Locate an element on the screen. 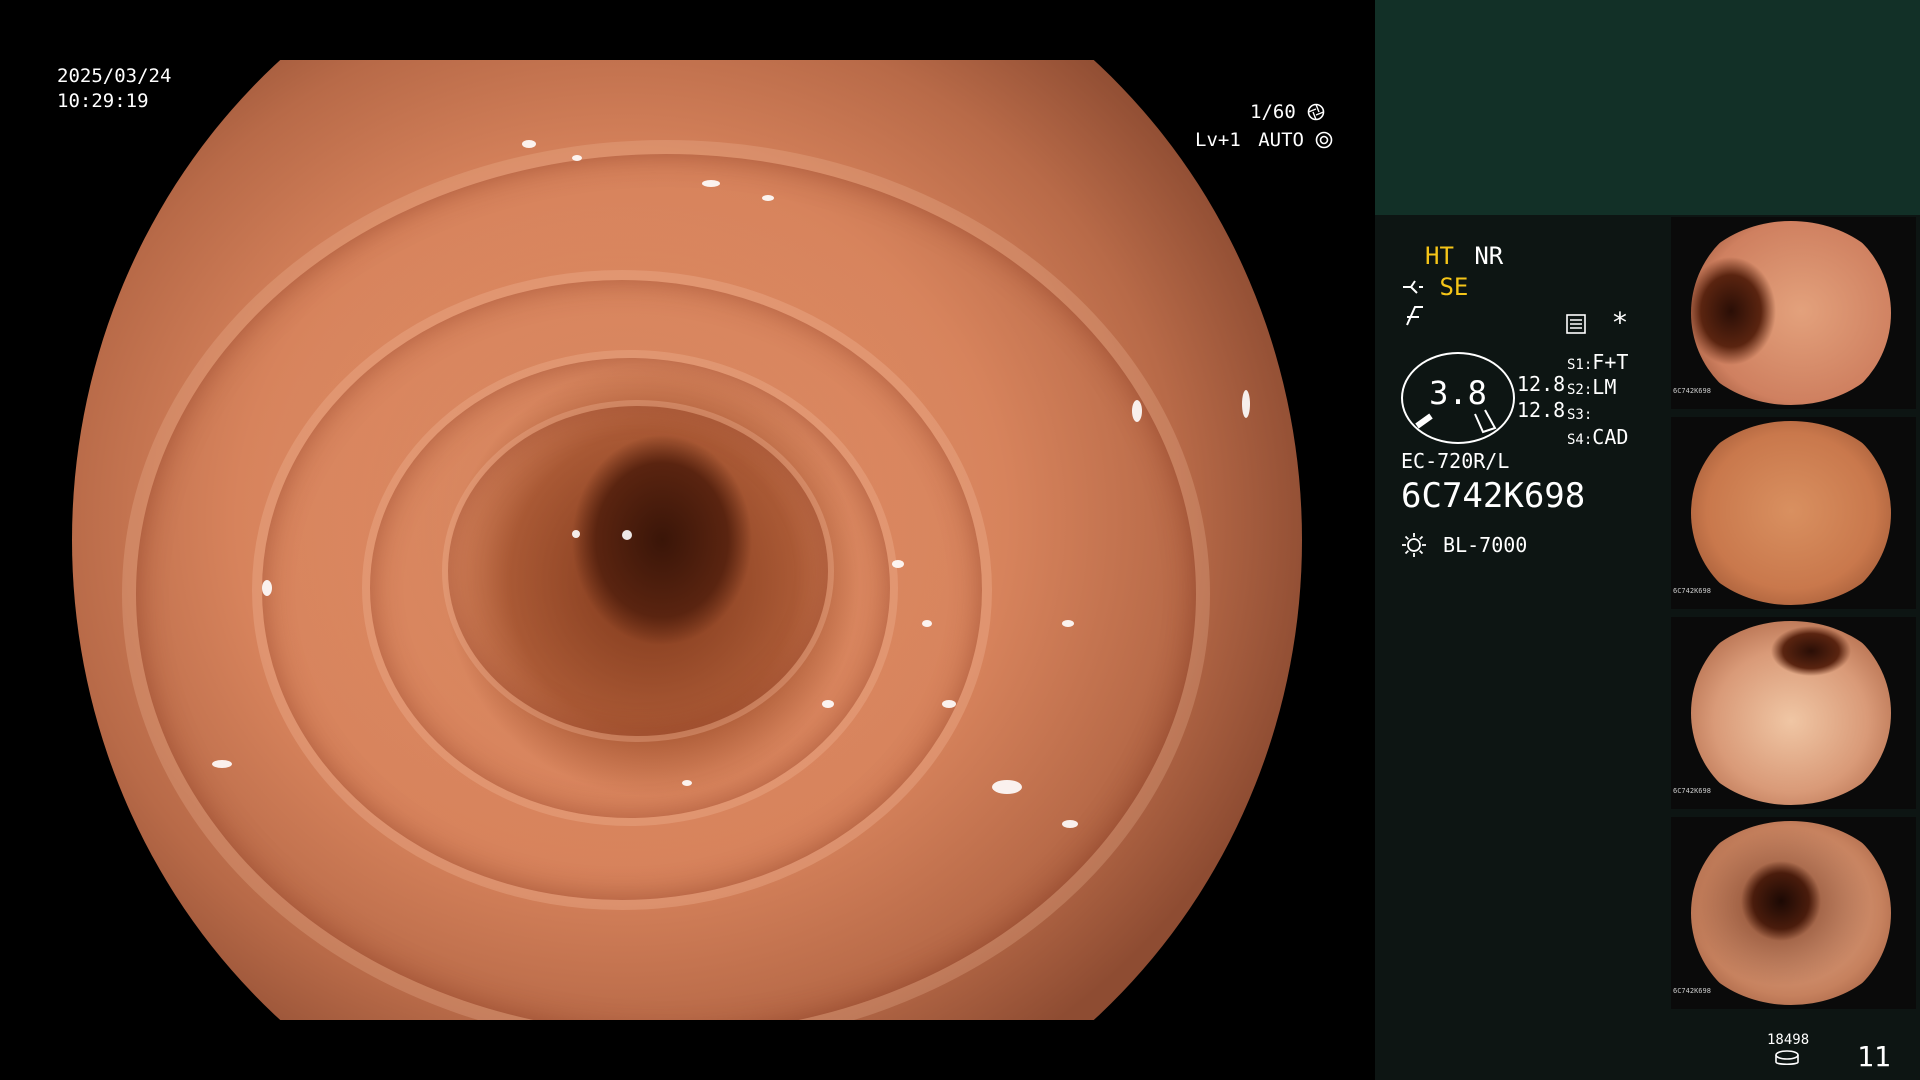  switch-value: LM is located at coordinates (1604, 387).